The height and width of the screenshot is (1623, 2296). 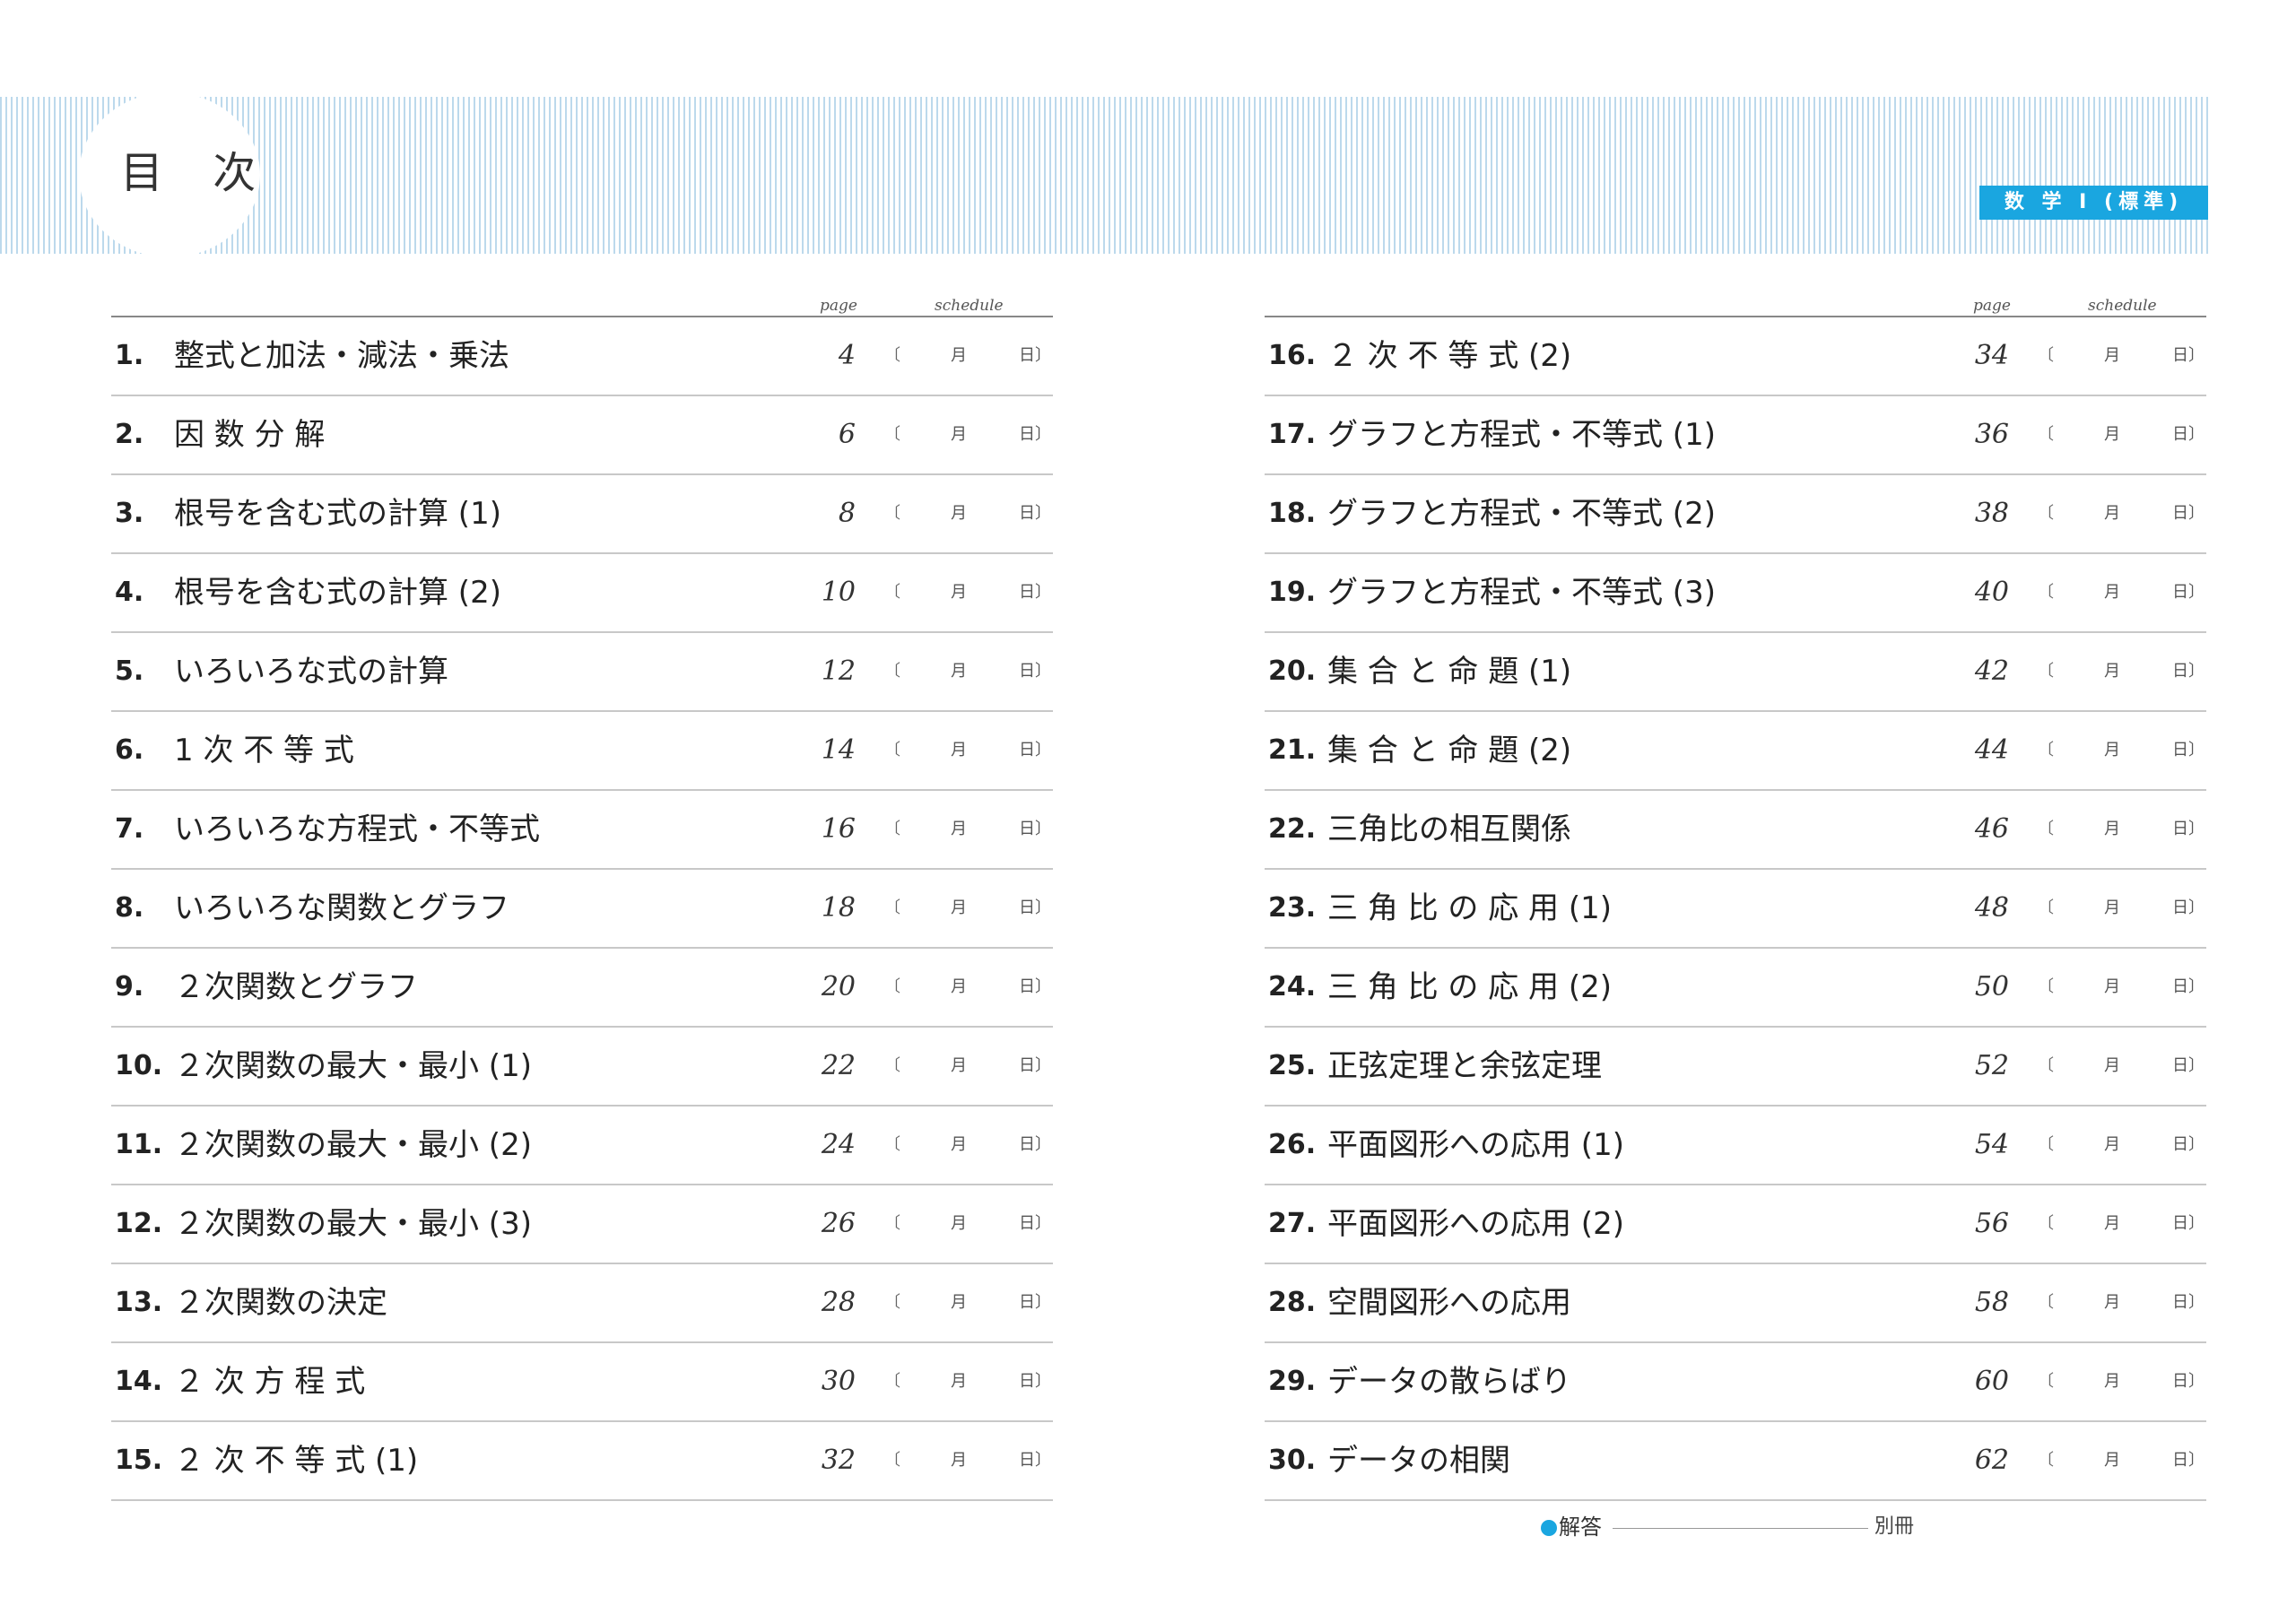 What do you see at coordinates (582, 909) in the screenshot?
I see `toc-row: 8. いろいろな関数とグラフ 18 〔 月 日〕` at bounding box center [582, 909].